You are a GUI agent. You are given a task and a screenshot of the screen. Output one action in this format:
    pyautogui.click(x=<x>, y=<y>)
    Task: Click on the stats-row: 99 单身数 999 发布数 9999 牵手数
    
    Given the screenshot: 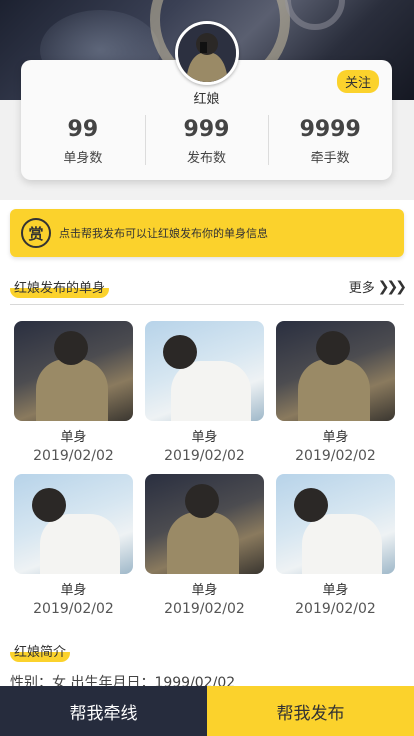 What is the action you would take?
    pyautogui.click(x=206, y=141)
    